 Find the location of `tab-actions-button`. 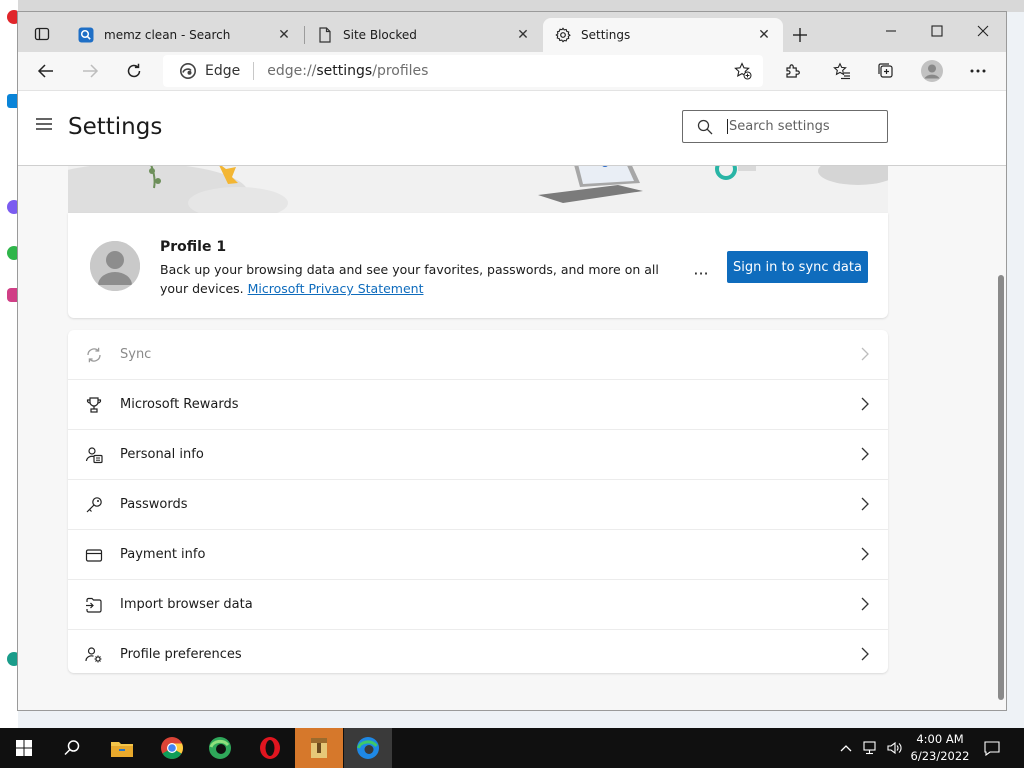

tab-actions-button is located at coordinates (42, 34).